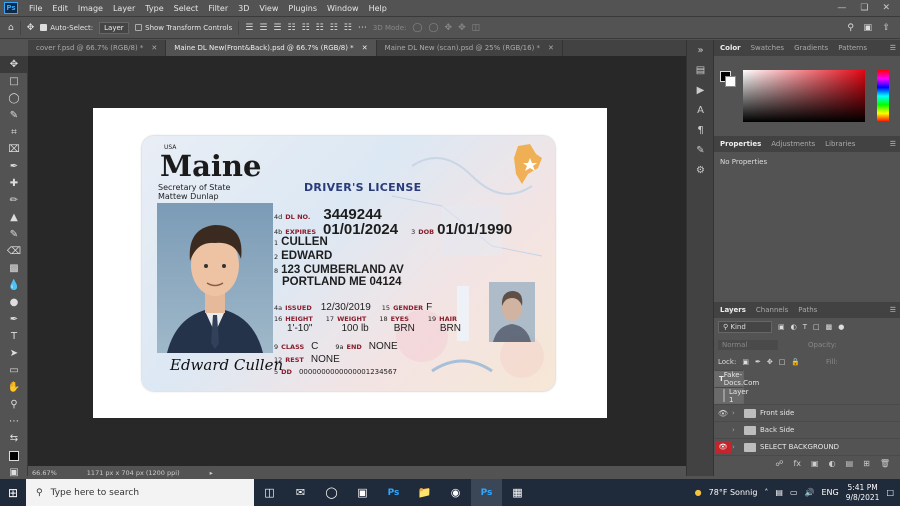 This screenshot has height=506, width=900. Describe the element at coordinates (883, 96) in the screenshot. I see `hue-slider` at that location.